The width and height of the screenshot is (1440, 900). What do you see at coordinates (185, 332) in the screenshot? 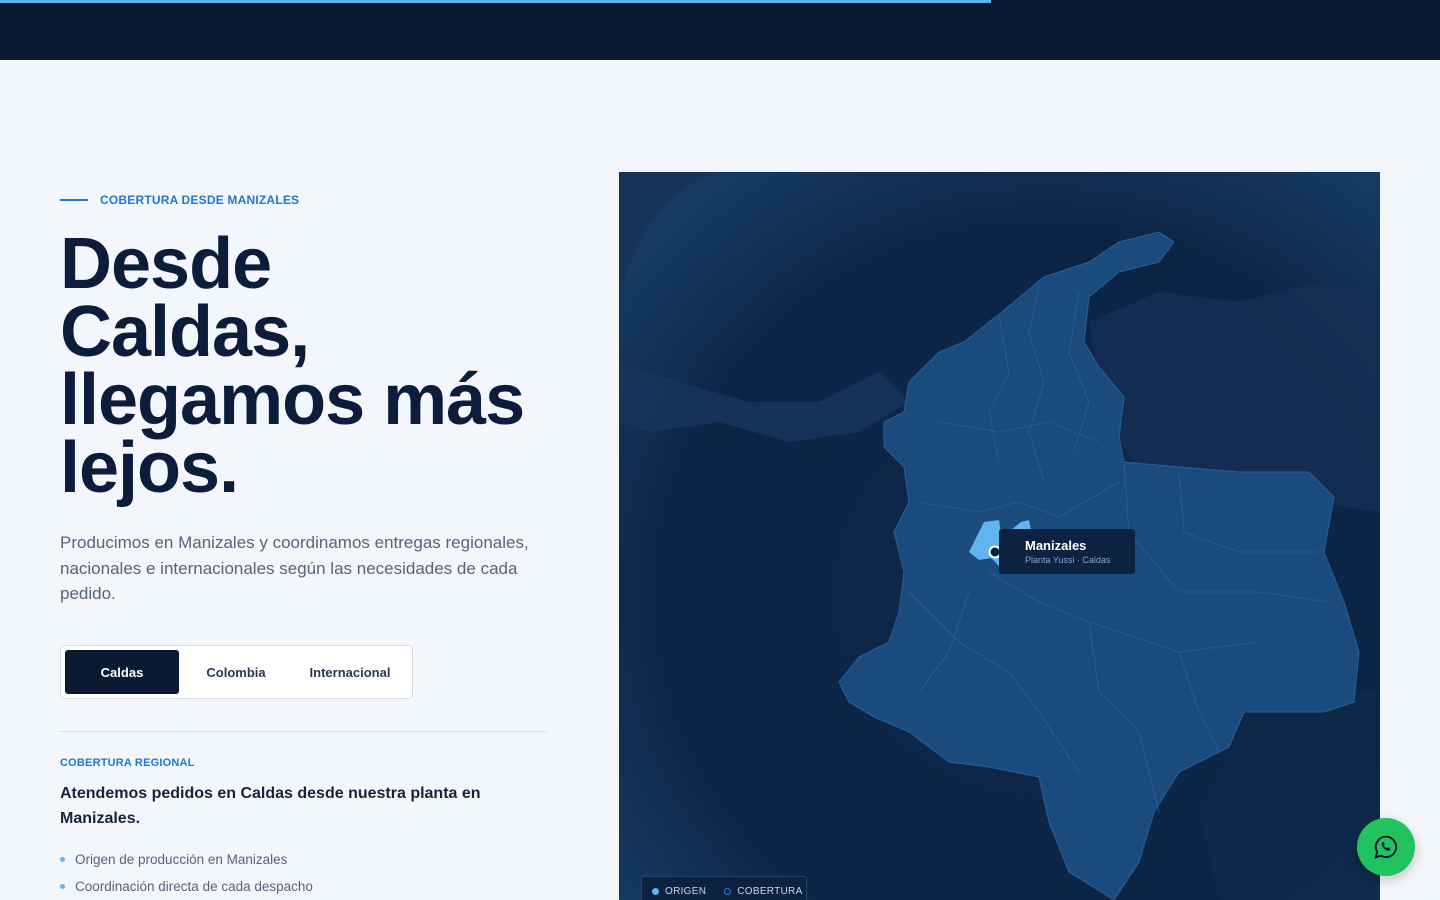
I see `headline-line: Caldas,` at bounding box center [185, 332].